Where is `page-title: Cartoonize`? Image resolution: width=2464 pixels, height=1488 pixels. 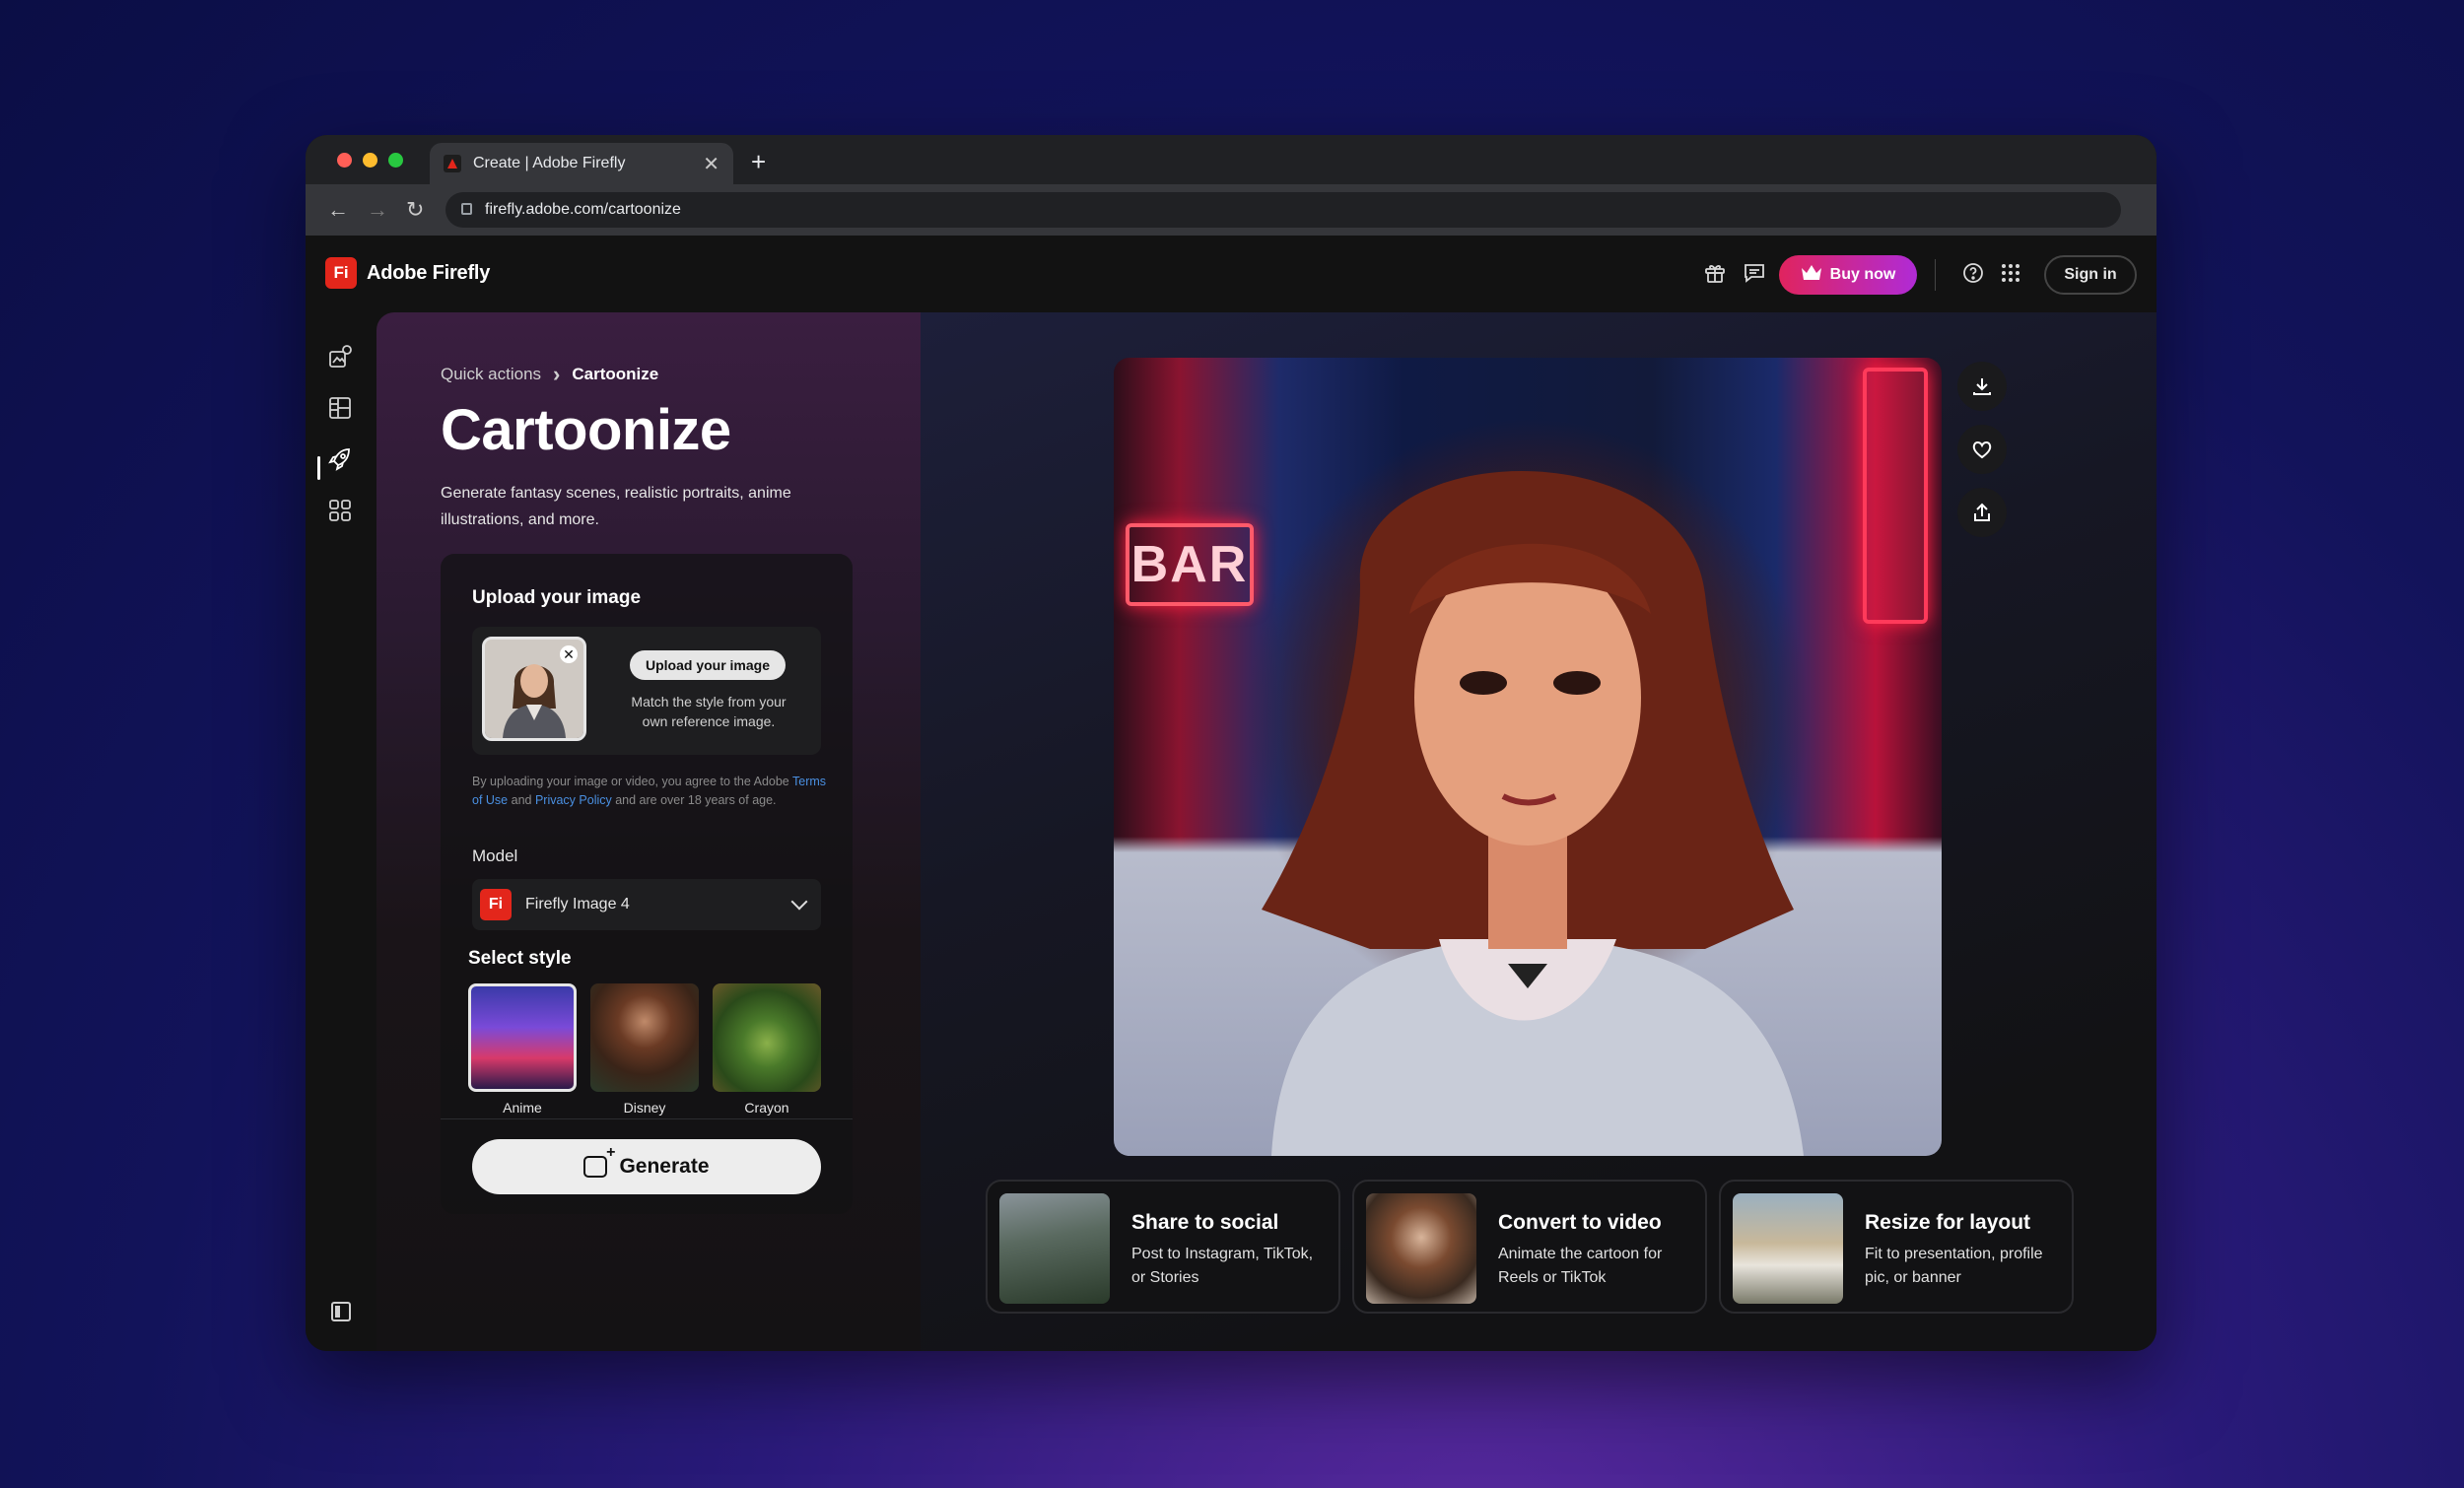 page-title: Cartoonize is located at coordinates (586, 430).